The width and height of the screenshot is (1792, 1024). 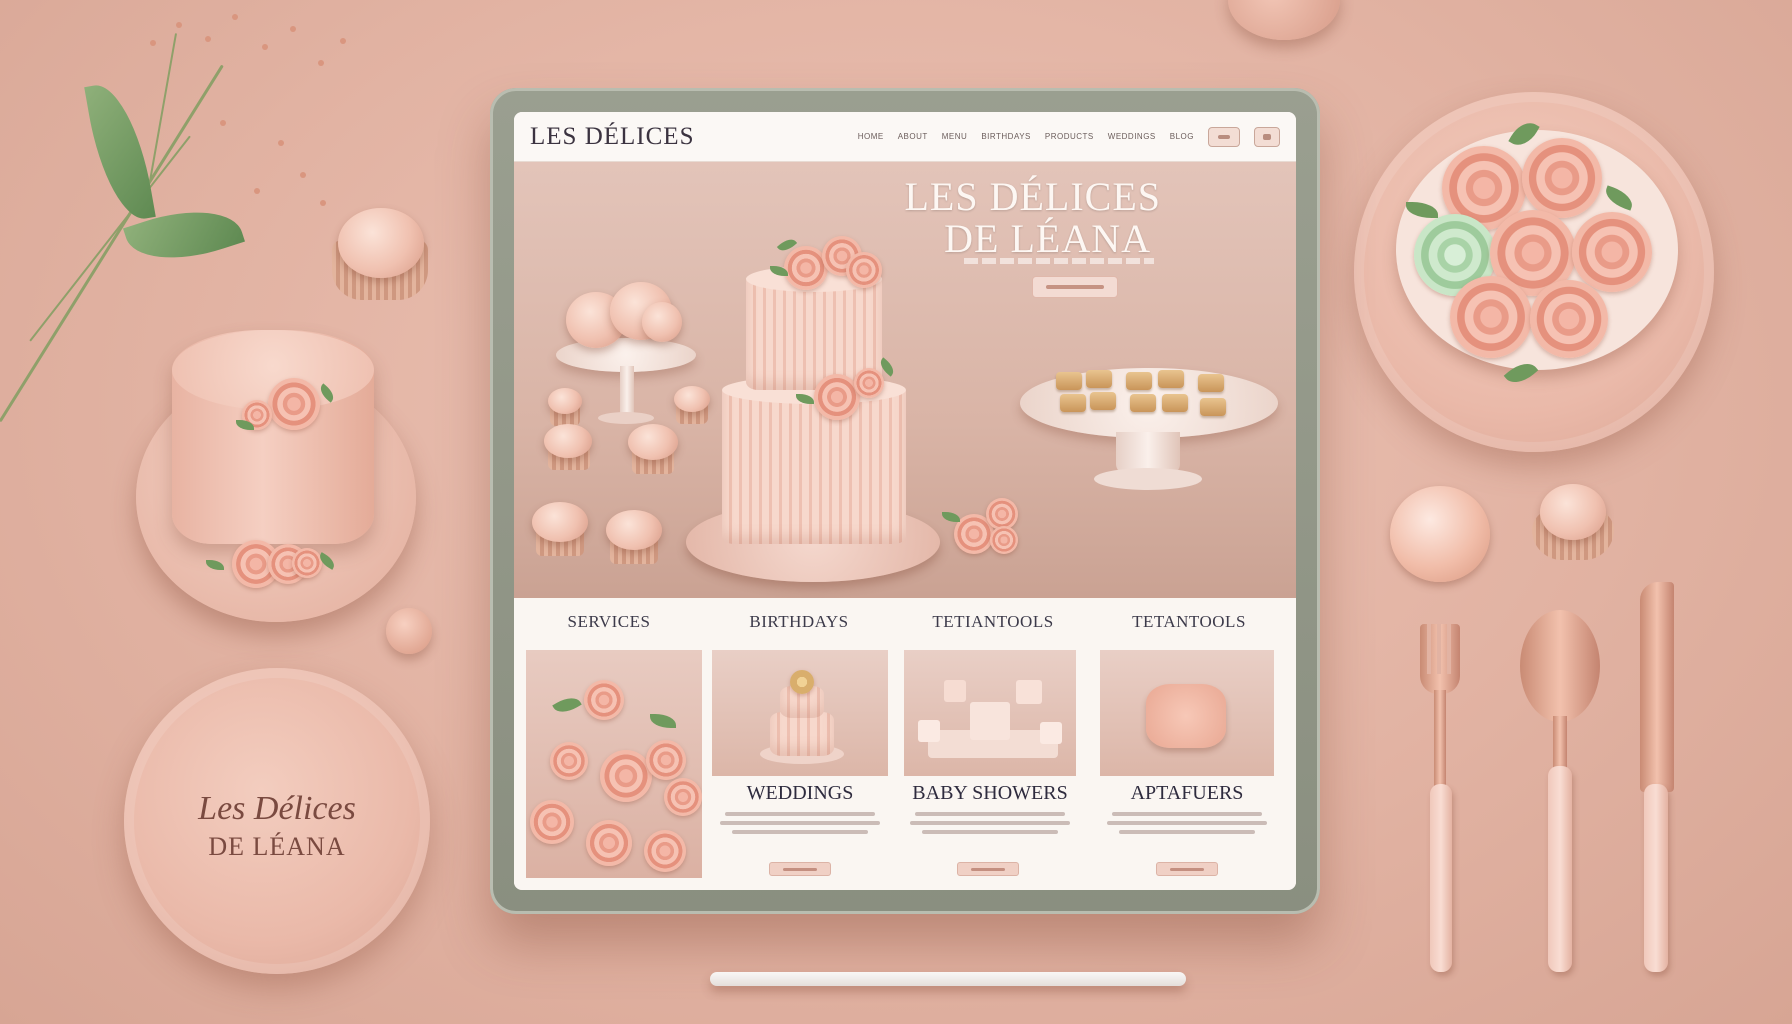 What do you see at coordinates (609, 621) in the screenshot?
I see `services-heading: SERVICES` at bounding box center [609, 621].